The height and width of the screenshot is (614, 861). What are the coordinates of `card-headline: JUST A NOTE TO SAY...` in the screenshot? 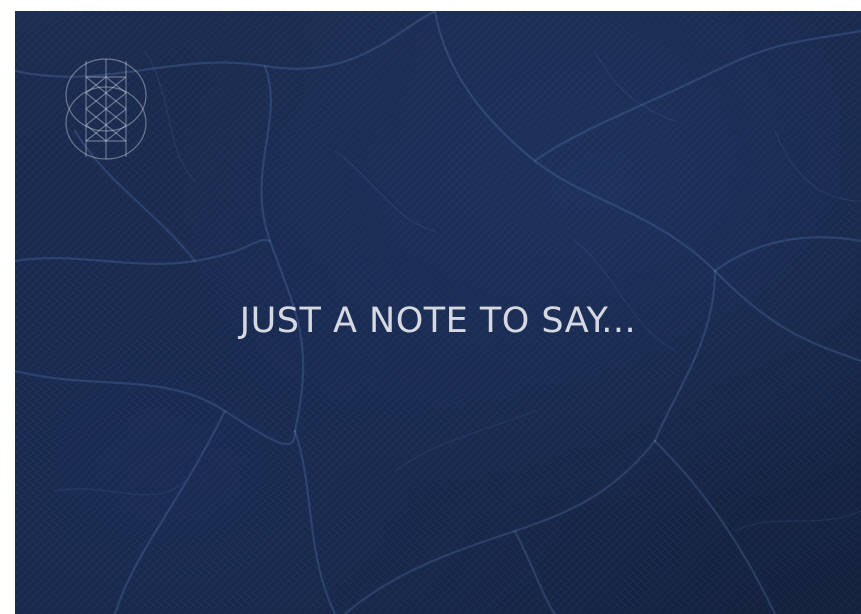 It's located at (438, 321).